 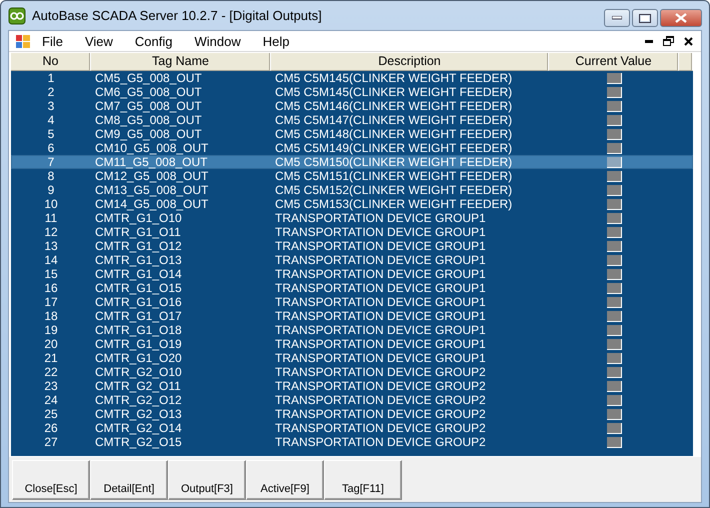 I want to click on table-cell-text: 13, so click(x=51, y=246).